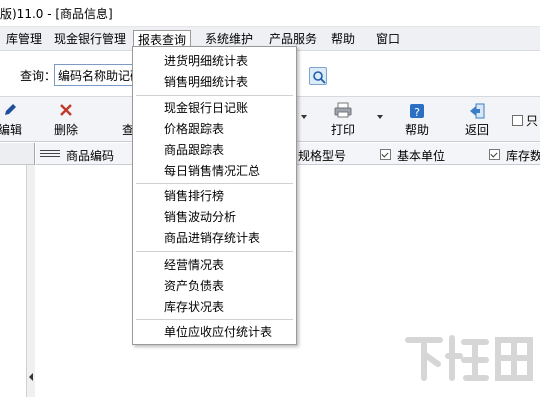  I want to click on menu-item-balance-sheet: 资产负债表, so click(194, 286).